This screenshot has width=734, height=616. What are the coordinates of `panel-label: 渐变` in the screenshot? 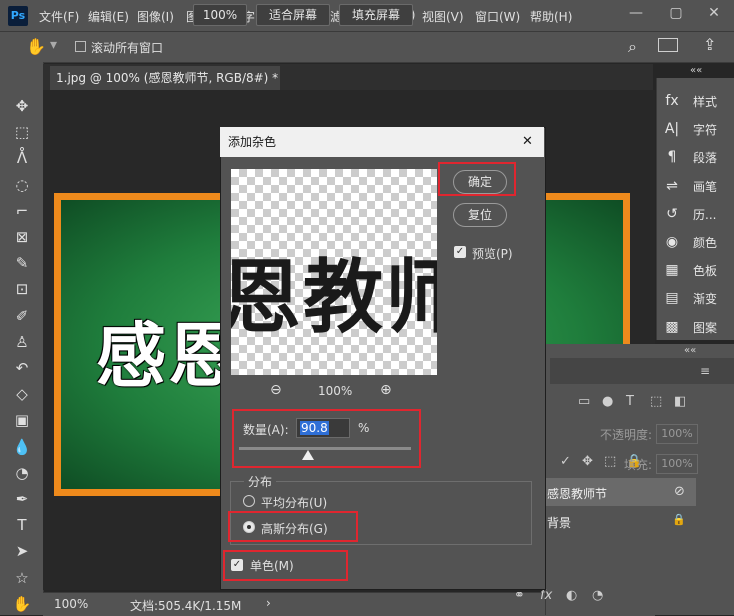 It's located at (705, 299).